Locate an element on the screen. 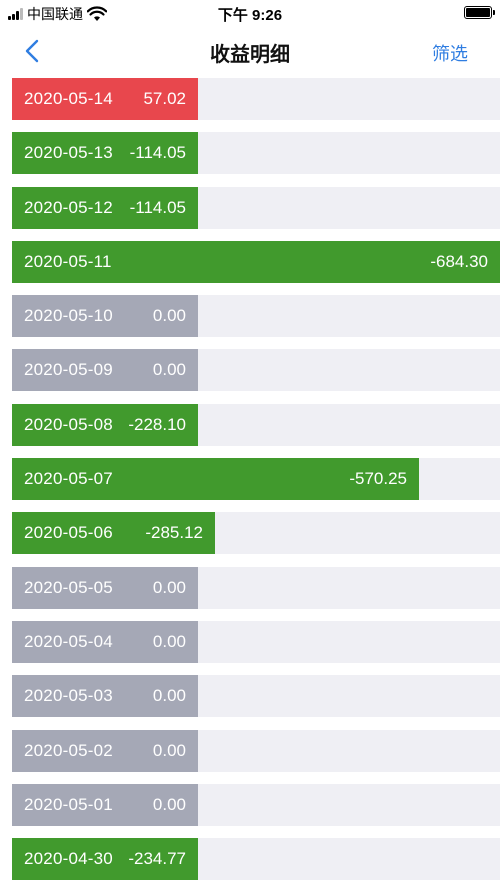 The width and height of the screenshot is (500, 892). row-date: 2020-05-12 is located at coordinates (68, 207).